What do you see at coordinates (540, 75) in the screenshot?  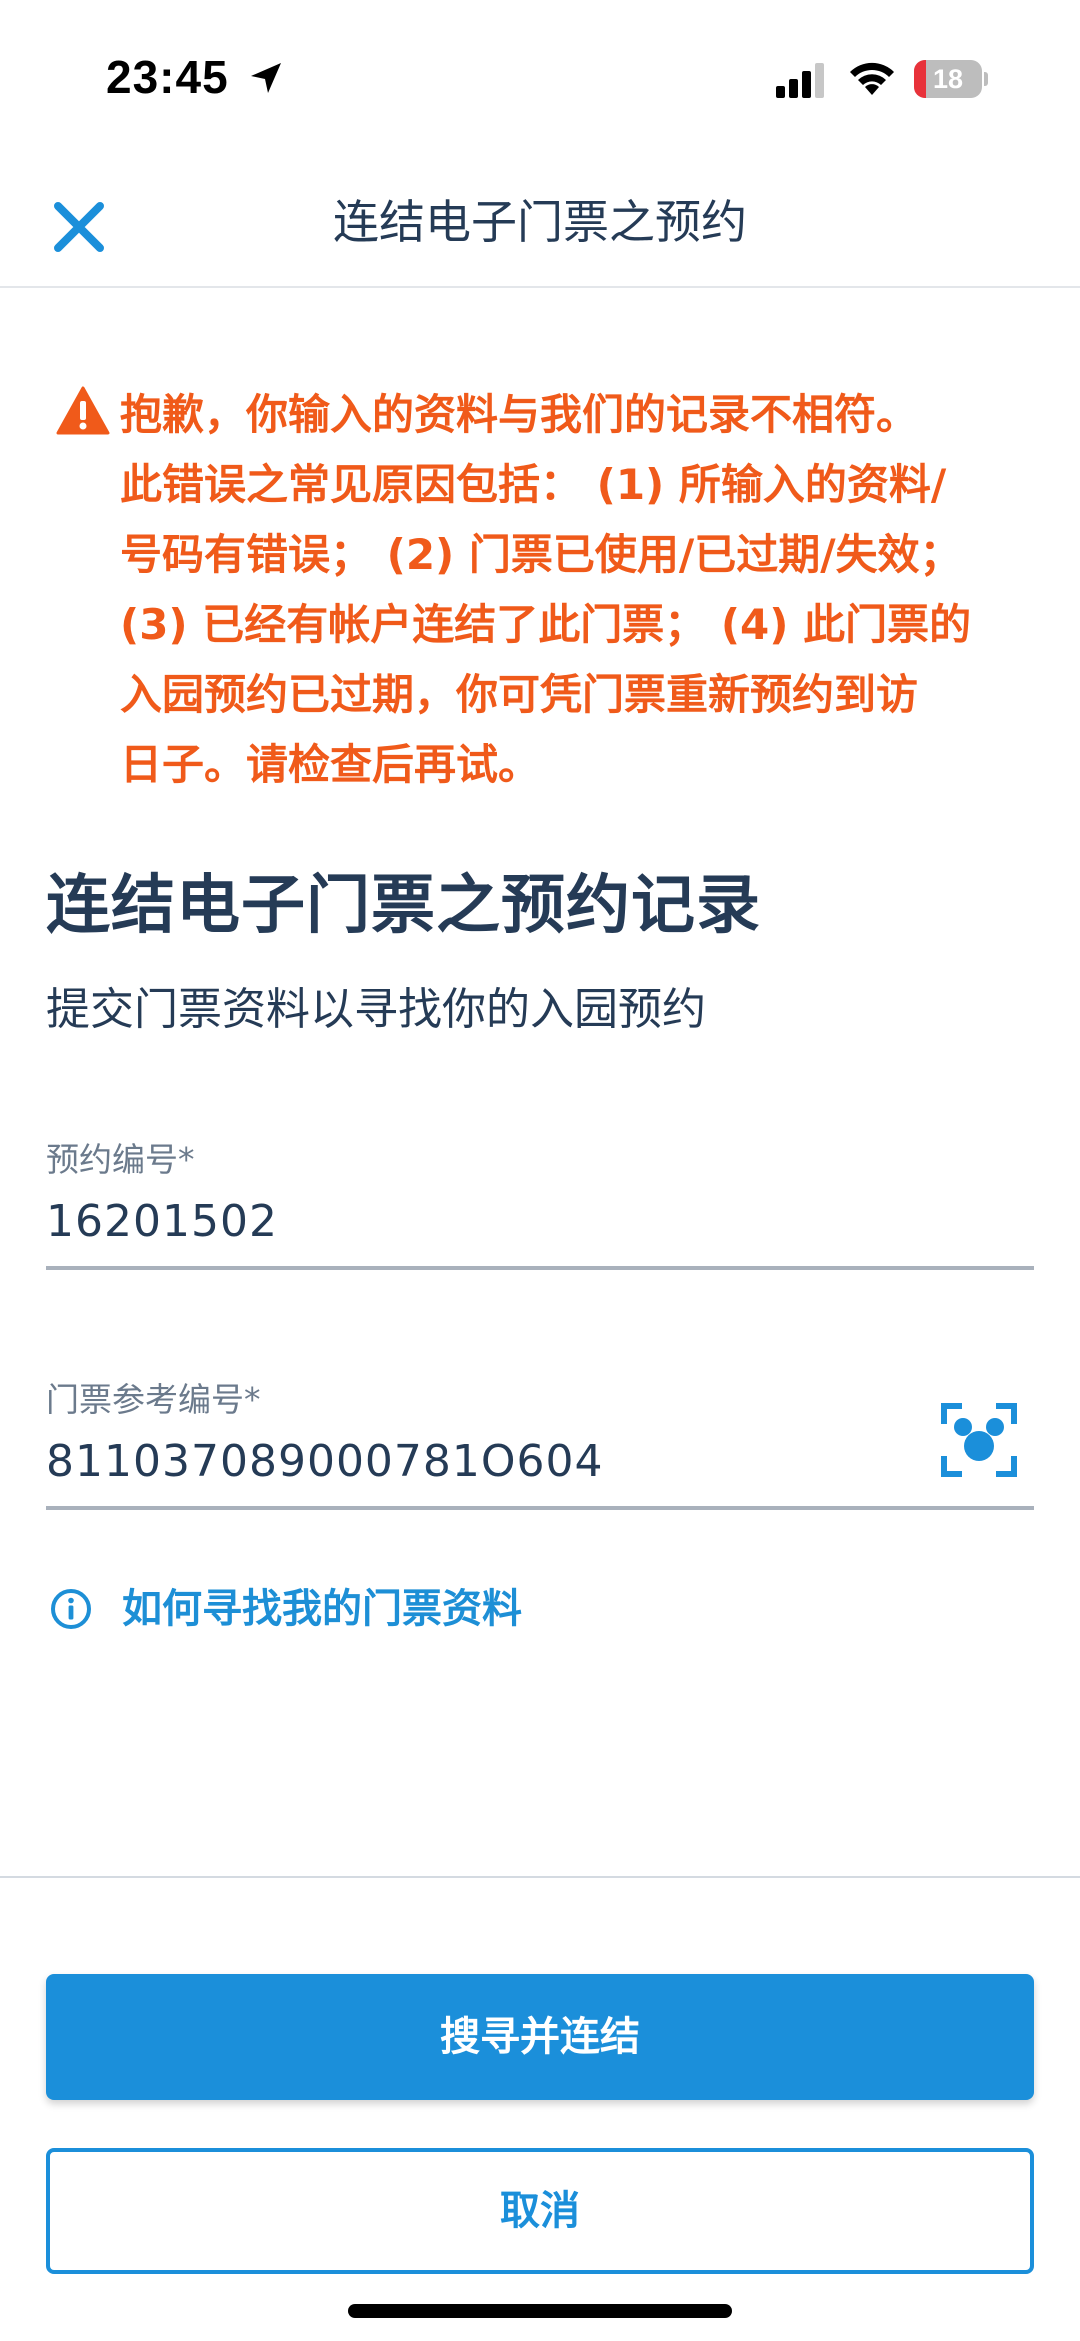 I see `status-bar: 23:45 18` at bounding box center [540, 75].